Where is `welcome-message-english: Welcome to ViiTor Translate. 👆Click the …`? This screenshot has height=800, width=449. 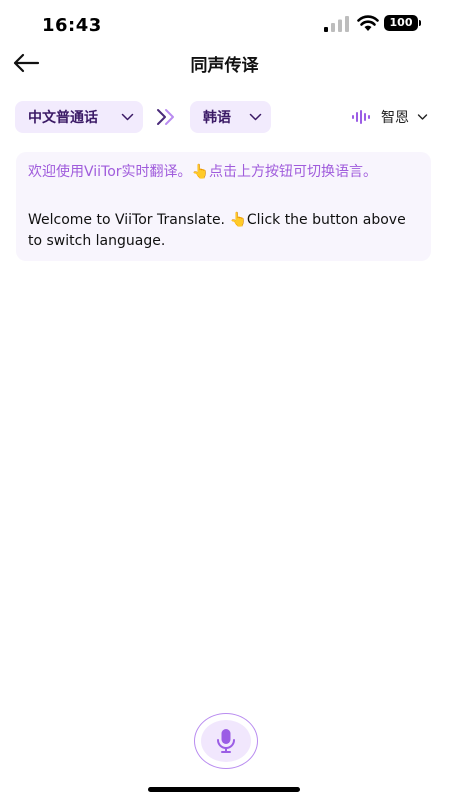 welcome-message-english: Welcome to ViiTor Translate. 👆Click the … is located at coordinates (217, 230).